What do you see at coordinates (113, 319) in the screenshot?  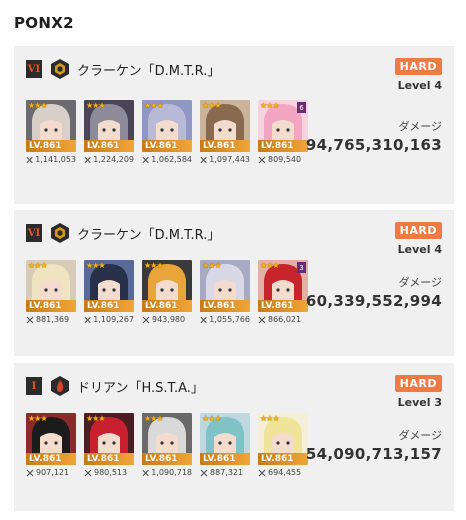 I see `unit-power-value: 1,109,267` at bounding box center [113, 319].